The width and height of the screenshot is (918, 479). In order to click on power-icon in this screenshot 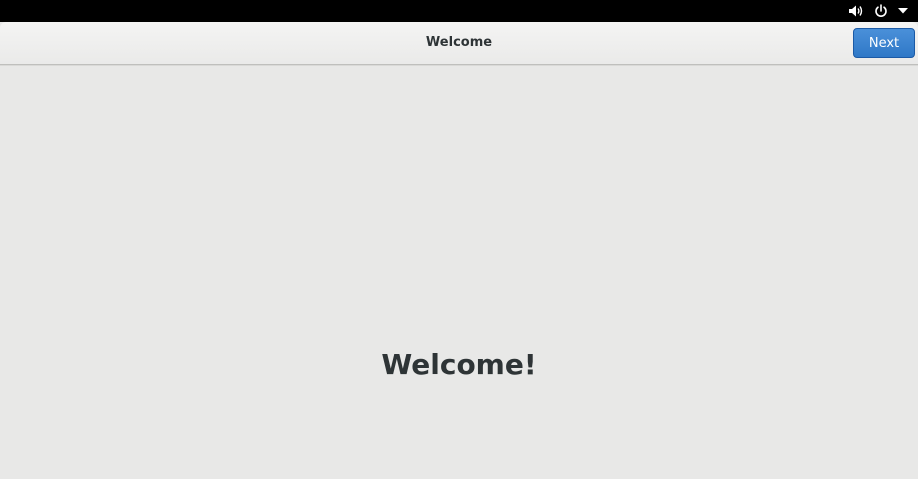, I will do `click(881, 11)`.